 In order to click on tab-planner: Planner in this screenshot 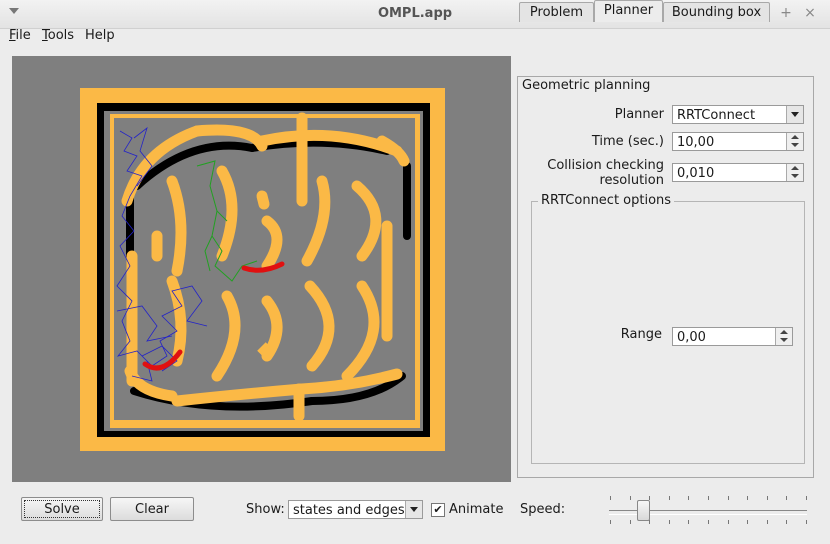, I will do `click(628, 11)`.